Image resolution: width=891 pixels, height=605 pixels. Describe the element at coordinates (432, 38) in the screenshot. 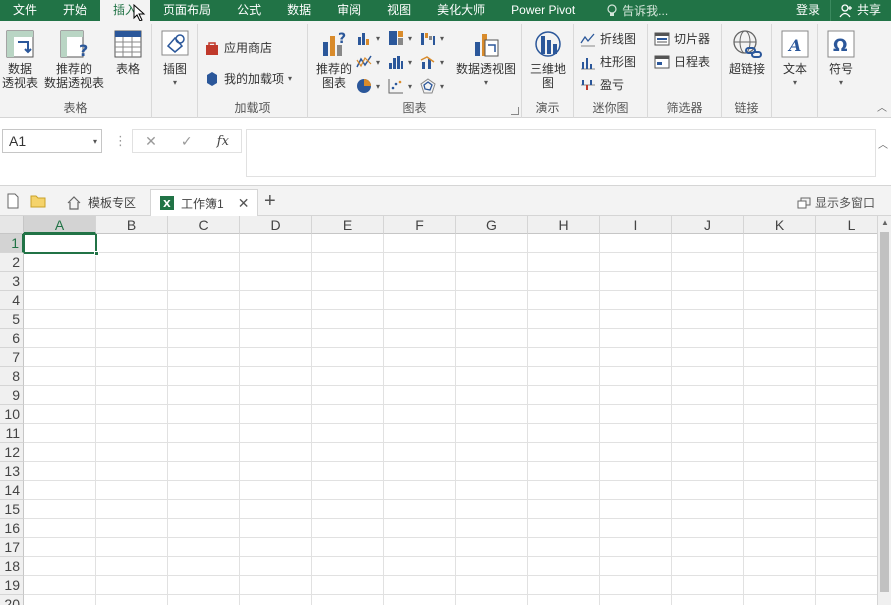

I see `waterfall-chart-button: ▾` at that location.